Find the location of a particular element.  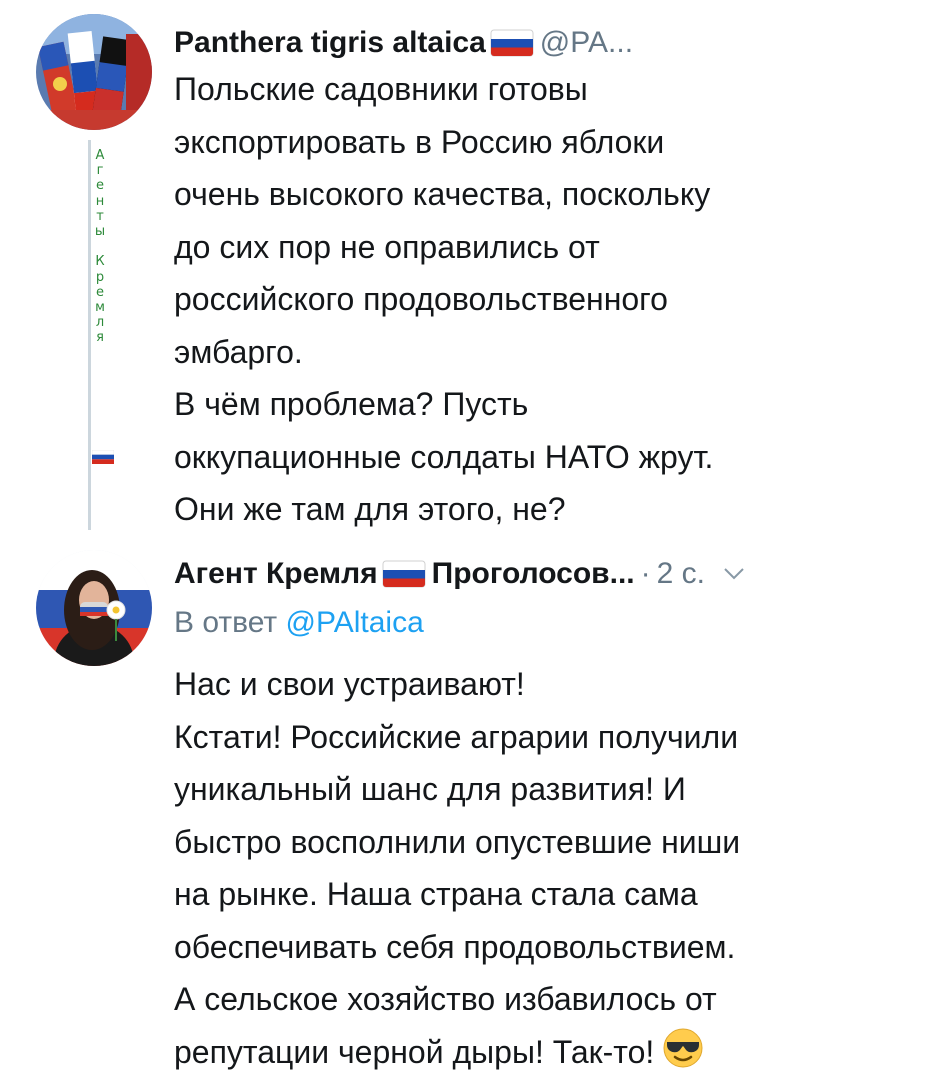

woman-with-flower-avatar-icon is located at coordinates (94, 608).